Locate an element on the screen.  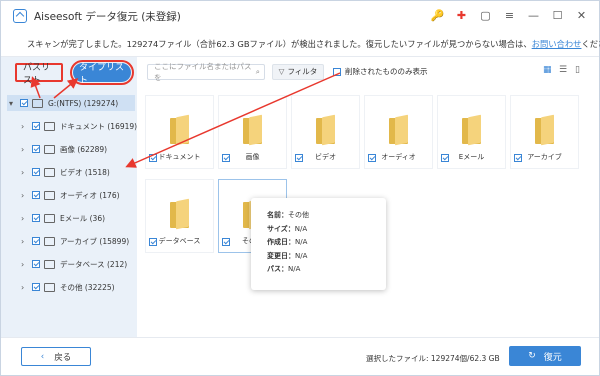
info-row-size: サイズ：N/A is located at coordinates (326, 230).